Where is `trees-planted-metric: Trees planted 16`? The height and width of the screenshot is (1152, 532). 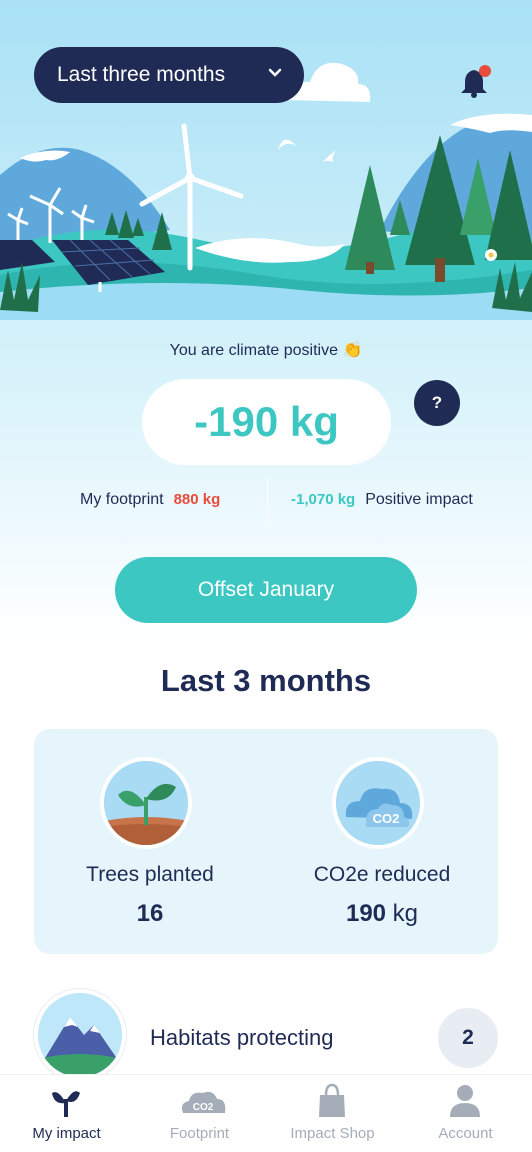 trees-planted-metric: Trees planted 16 is located at coordinates (150, 841).